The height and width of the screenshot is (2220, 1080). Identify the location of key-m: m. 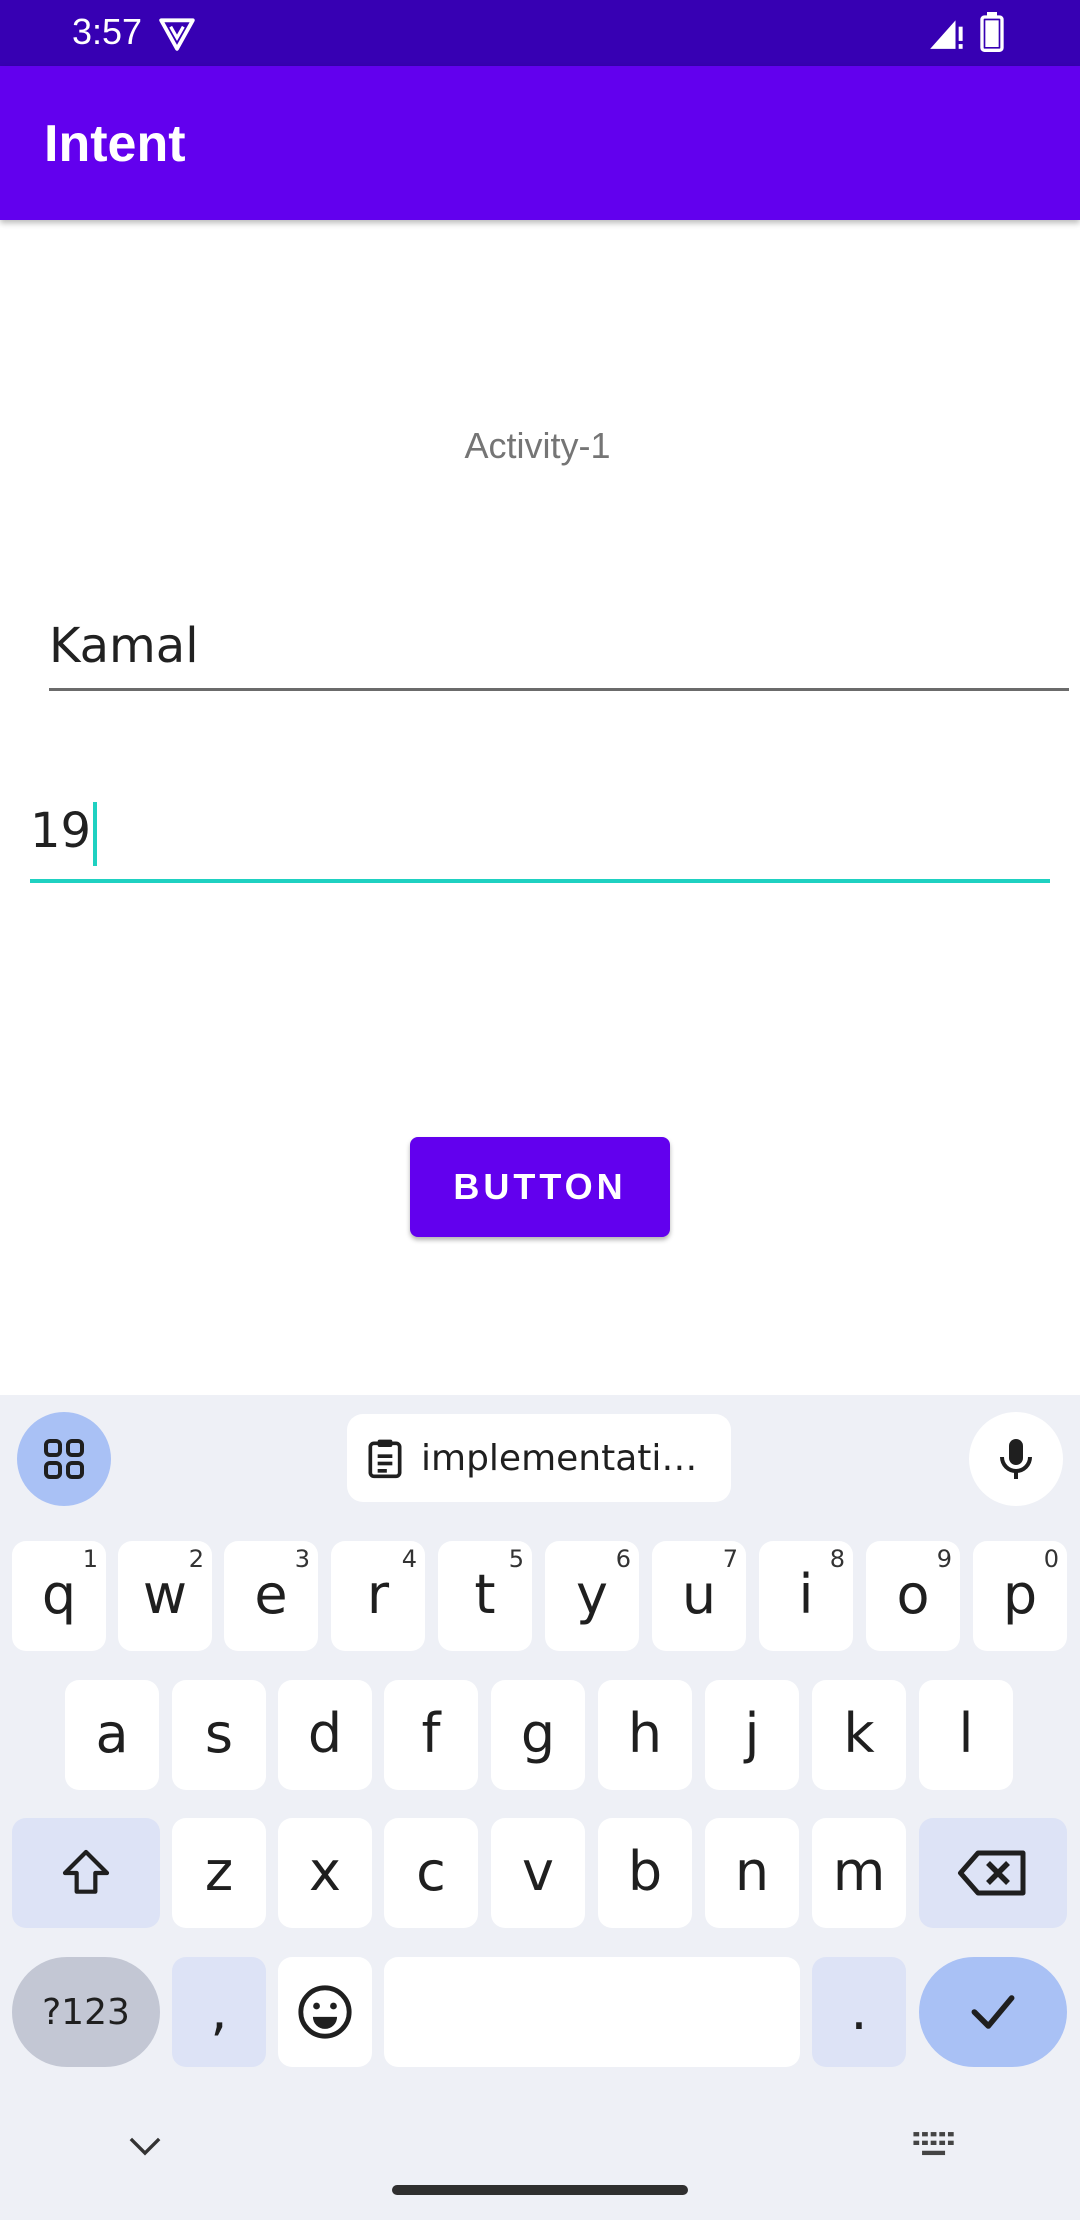
(859, 1873).